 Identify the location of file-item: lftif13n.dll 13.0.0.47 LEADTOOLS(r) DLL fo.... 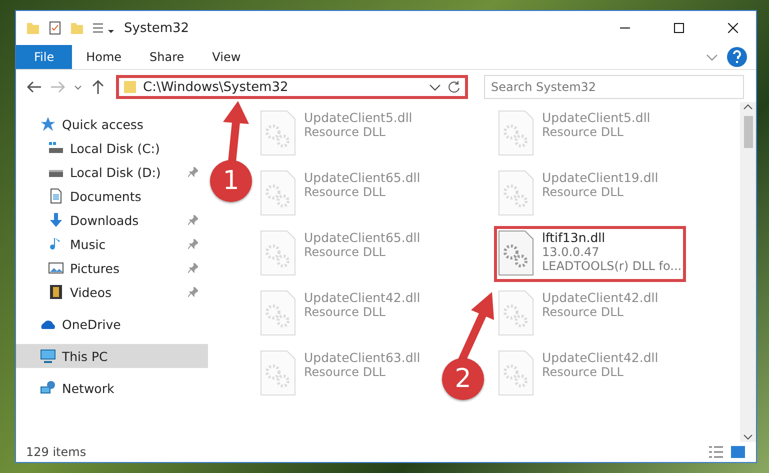
(590, 254).